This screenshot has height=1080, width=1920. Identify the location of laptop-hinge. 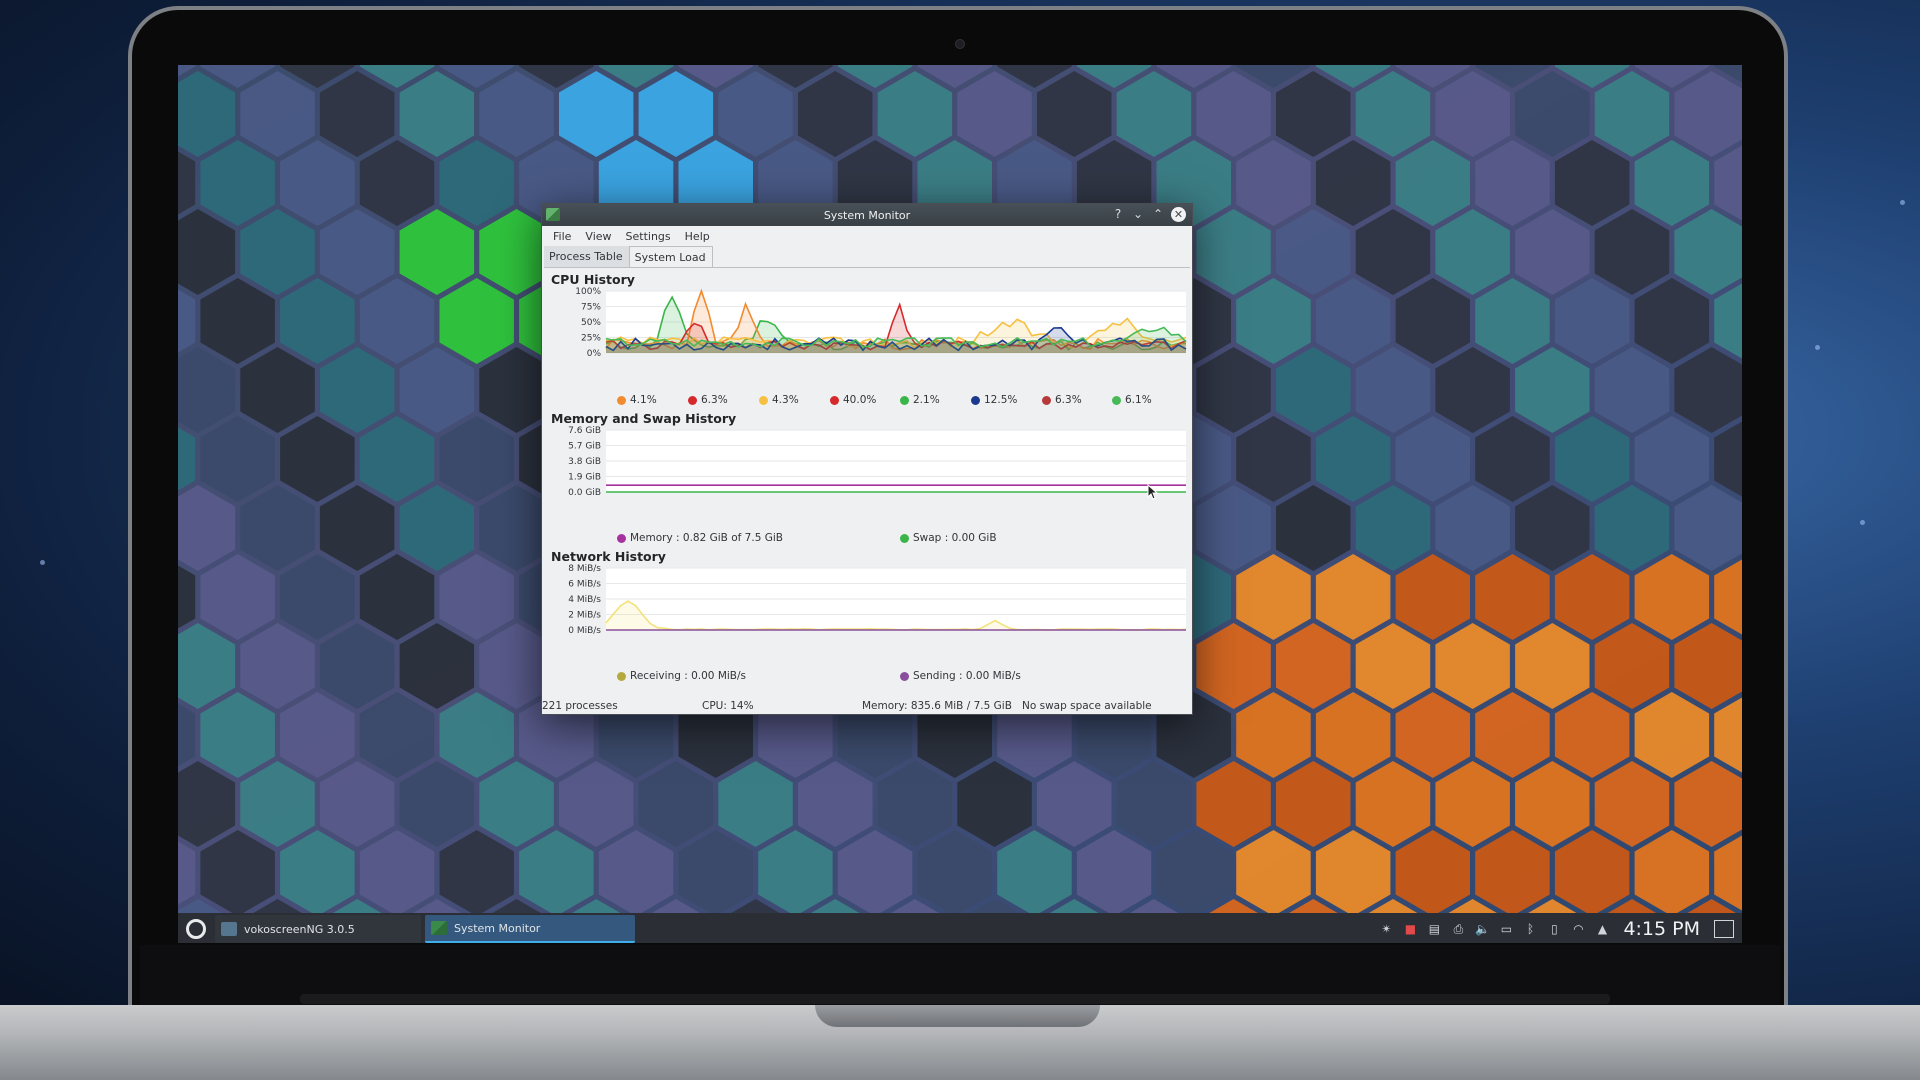
(955, 999).